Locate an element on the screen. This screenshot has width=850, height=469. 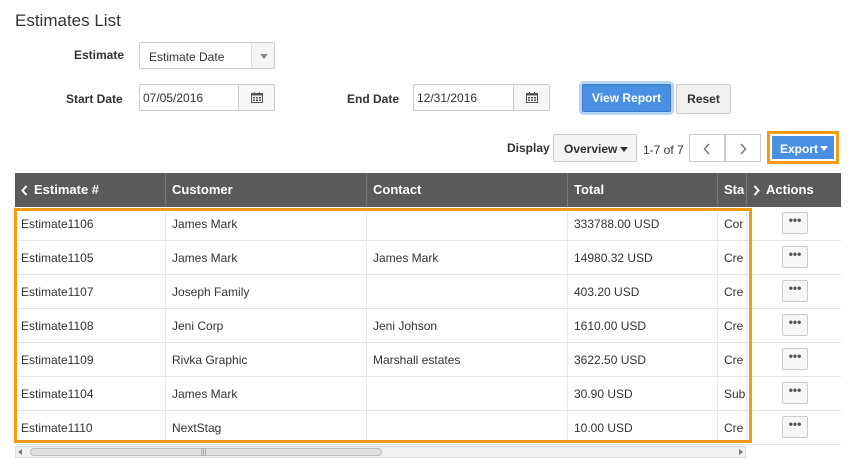
reset-button: Reset is located at coordinates (703, 99).